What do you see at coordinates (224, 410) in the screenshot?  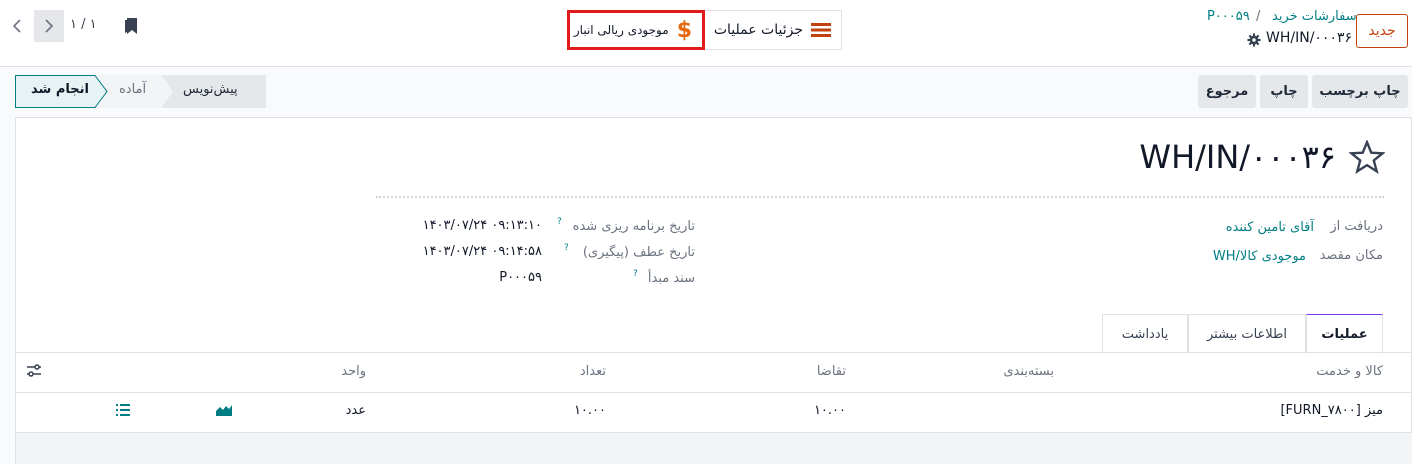 I see `forecast-chart-icon` at bounding box center [224, 410].